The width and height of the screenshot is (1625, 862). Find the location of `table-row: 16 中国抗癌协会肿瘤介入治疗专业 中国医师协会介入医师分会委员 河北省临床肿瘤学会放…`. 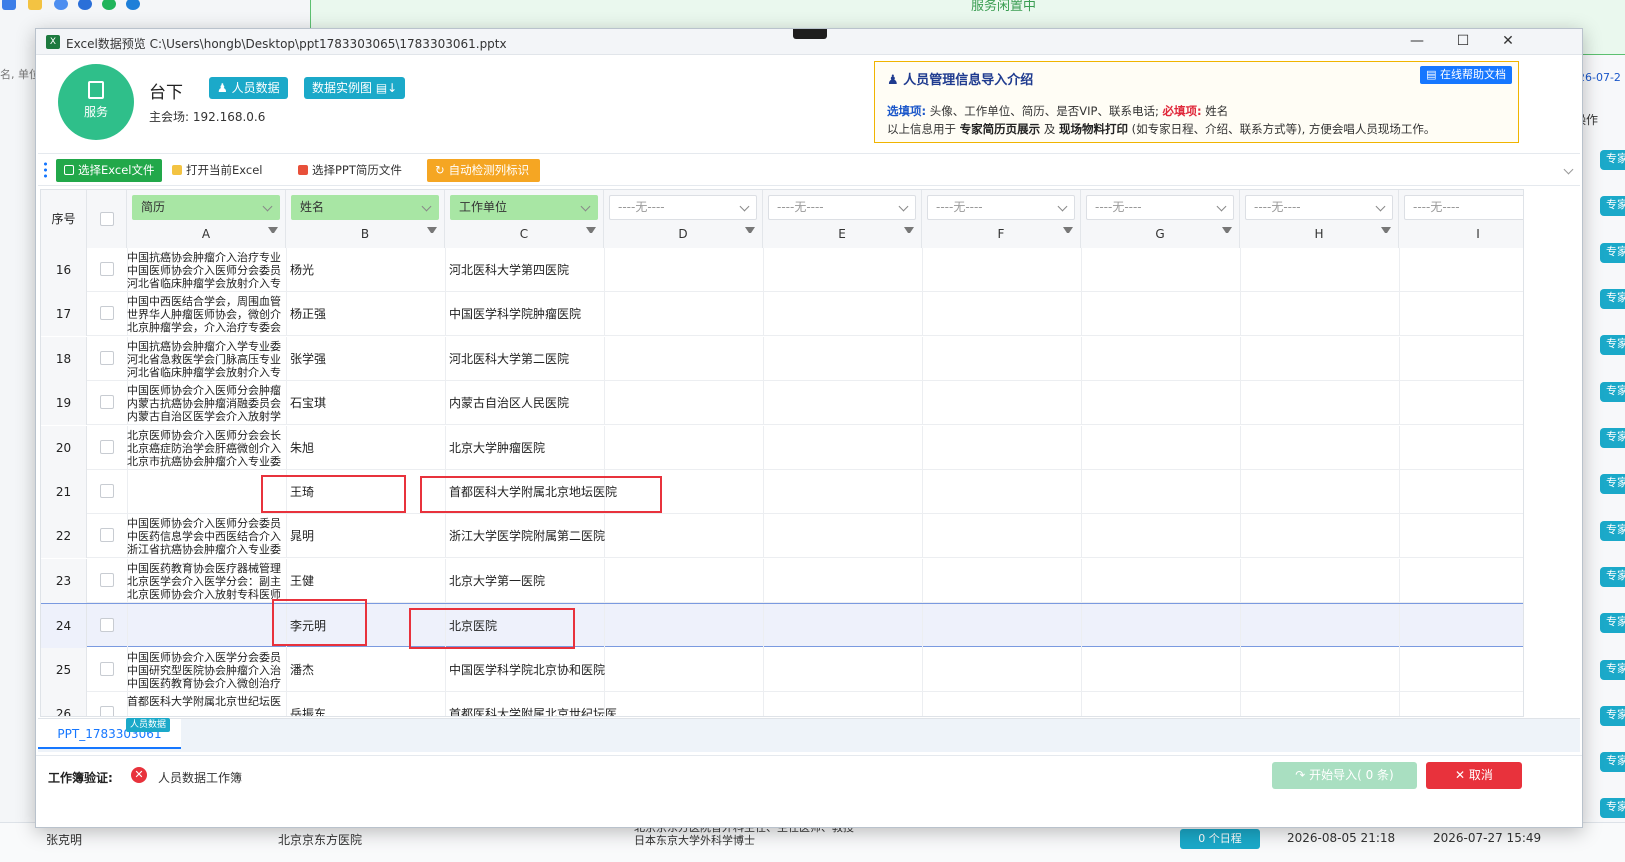

table-row: 16 中国抗癌协会肿瘤介入治疗专业 中国医师协会介入医师分会委员 河北省临床肿瘤学会放… is located at coordinates (782, 270).